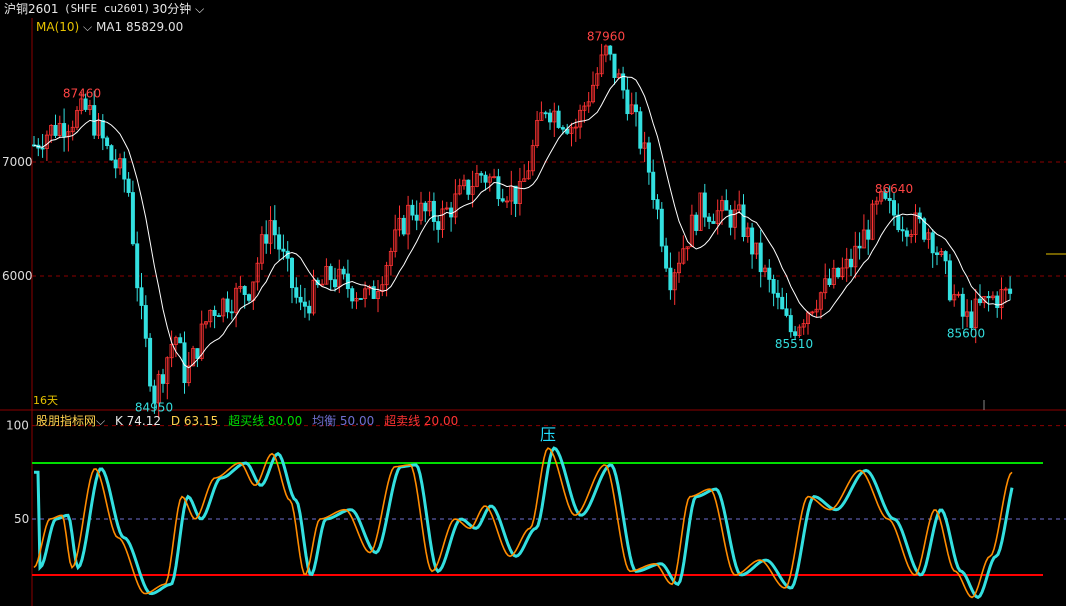 The image size is (1066, 606). What do you see at coordinates (45, 400) in the screenshot?
I see `days-label: 16天` at bounding box center [45, 400].